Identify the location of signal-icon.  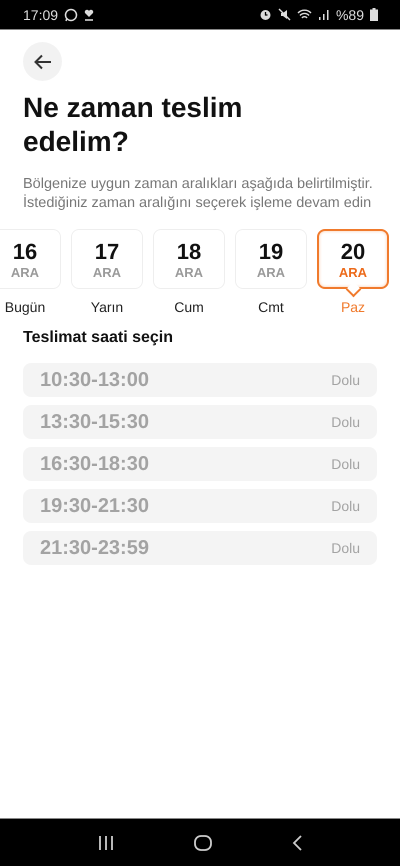
(324, 14).